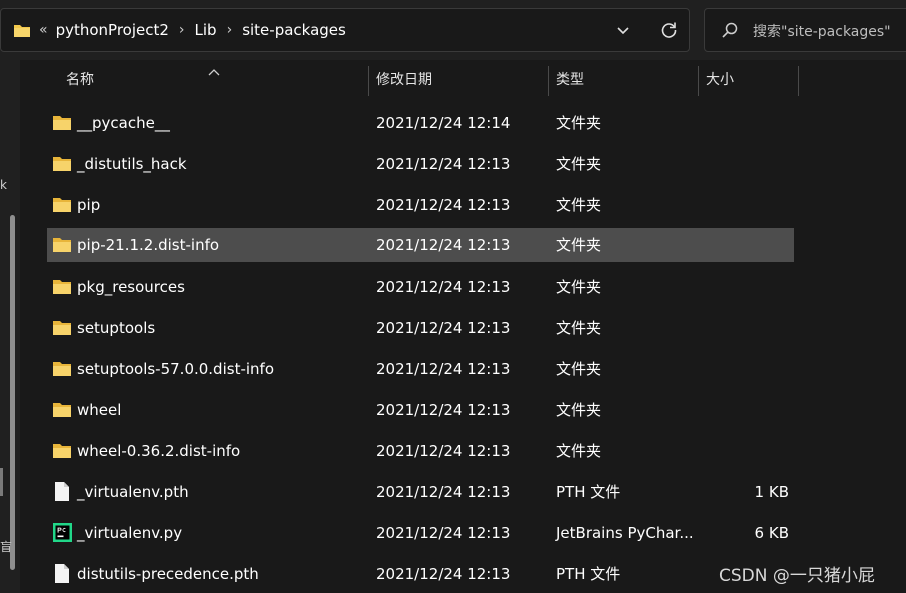 This screenshot has width=906, height=593. What do you see at coordinates (570, 80) in the screenshot?
I see `column-header-type: 类型` at bounding box center [570, 80].